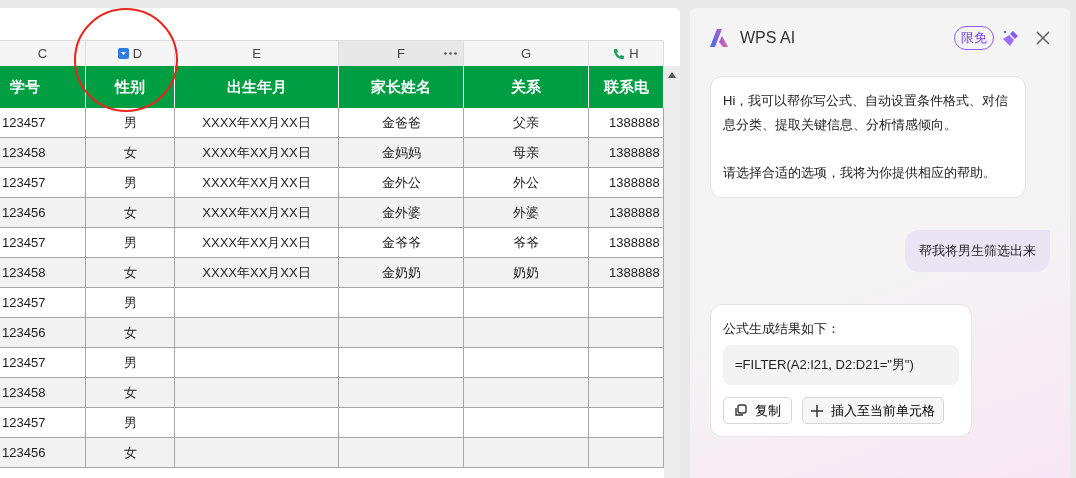 This screenshot has height=478, width=1076. I want to click on result-intro: 公式生成结果如下：, so click(782, 329).